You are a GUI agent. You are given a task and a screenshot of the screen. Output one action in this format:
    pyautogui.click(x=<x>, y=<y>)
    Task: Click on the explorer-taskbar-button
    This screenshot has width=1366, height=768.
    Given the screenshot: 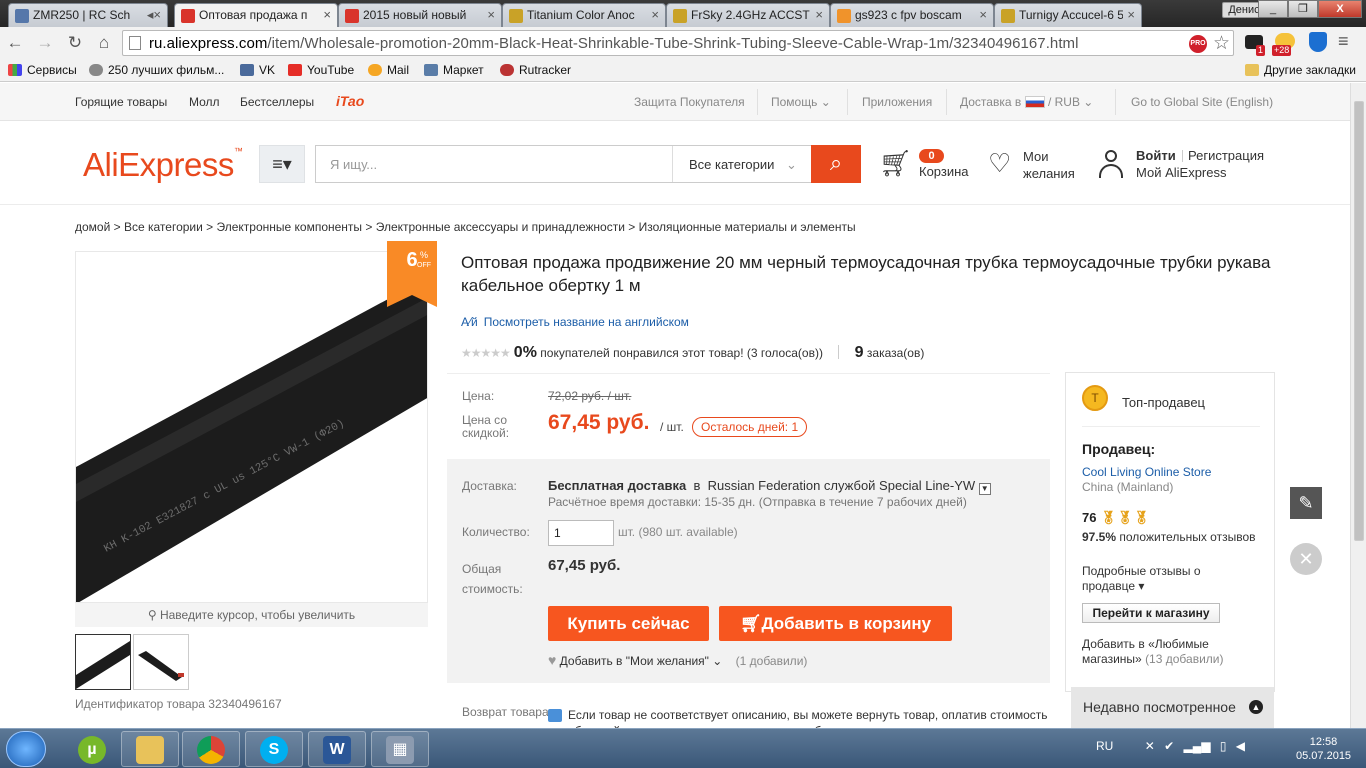 What is the action you would take?
    pyautogui.click(x=150, y=749)
    